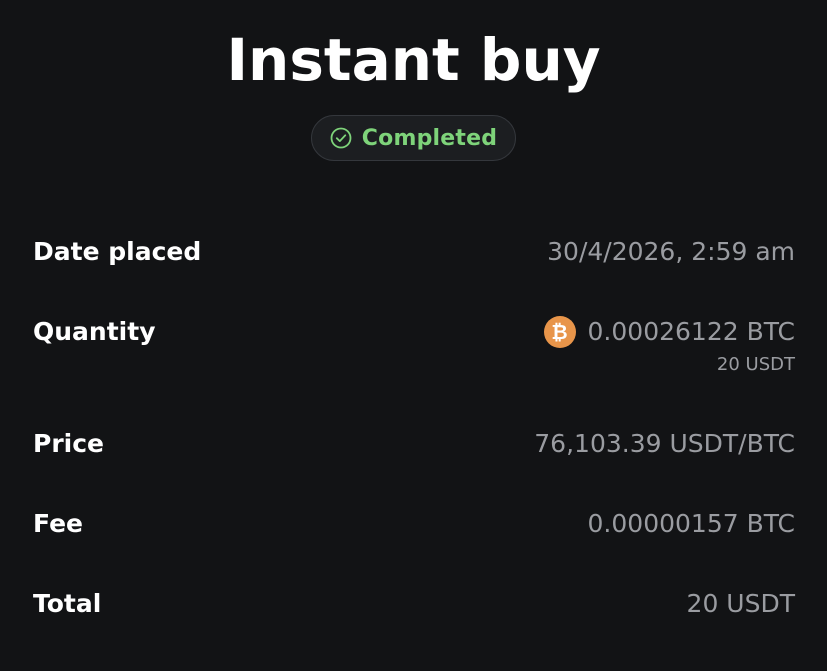 The width and height of the screenshot is (827, 671). Describe the element at coordinates (341, 138) in the screenshot. I see `check-circle-icon` at that location.